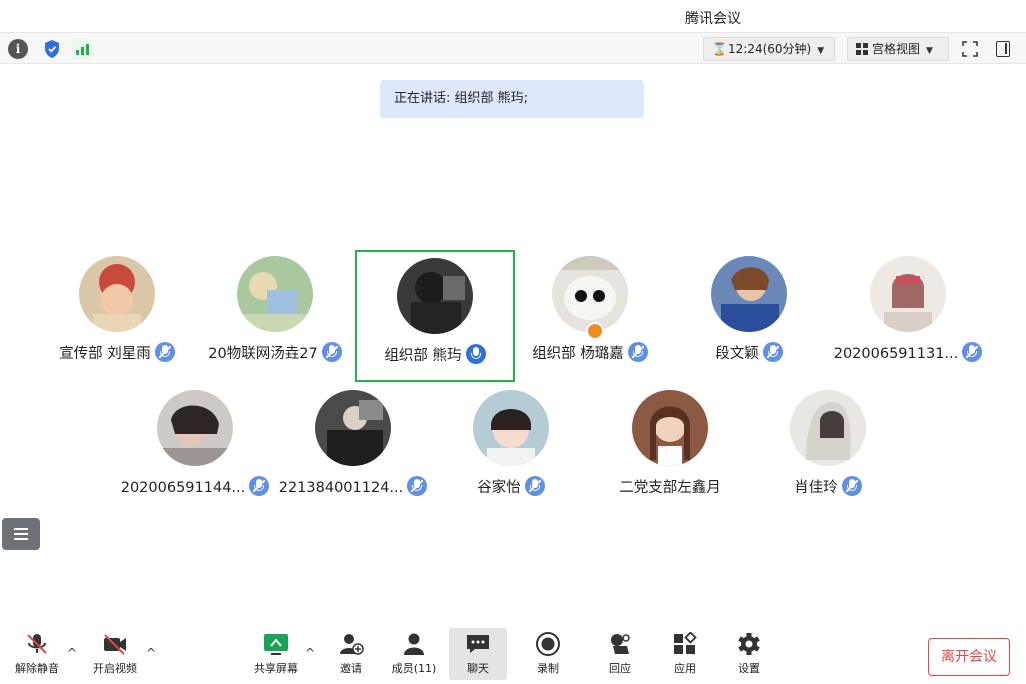 Image resolution: width=1026 pixels, height=684 pixels. I want to click on sidebar-icon, so click(1003, 49).